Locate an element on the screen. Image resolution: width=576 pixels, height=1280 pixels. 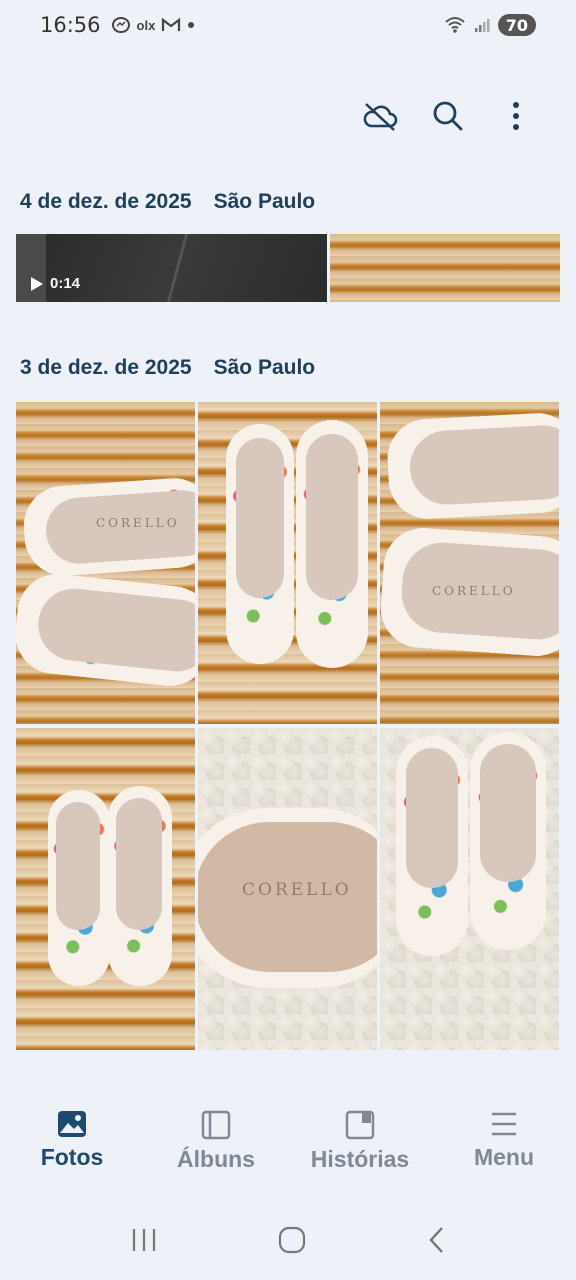
nav-label: Fotos is located at coordinates (72, 1157).